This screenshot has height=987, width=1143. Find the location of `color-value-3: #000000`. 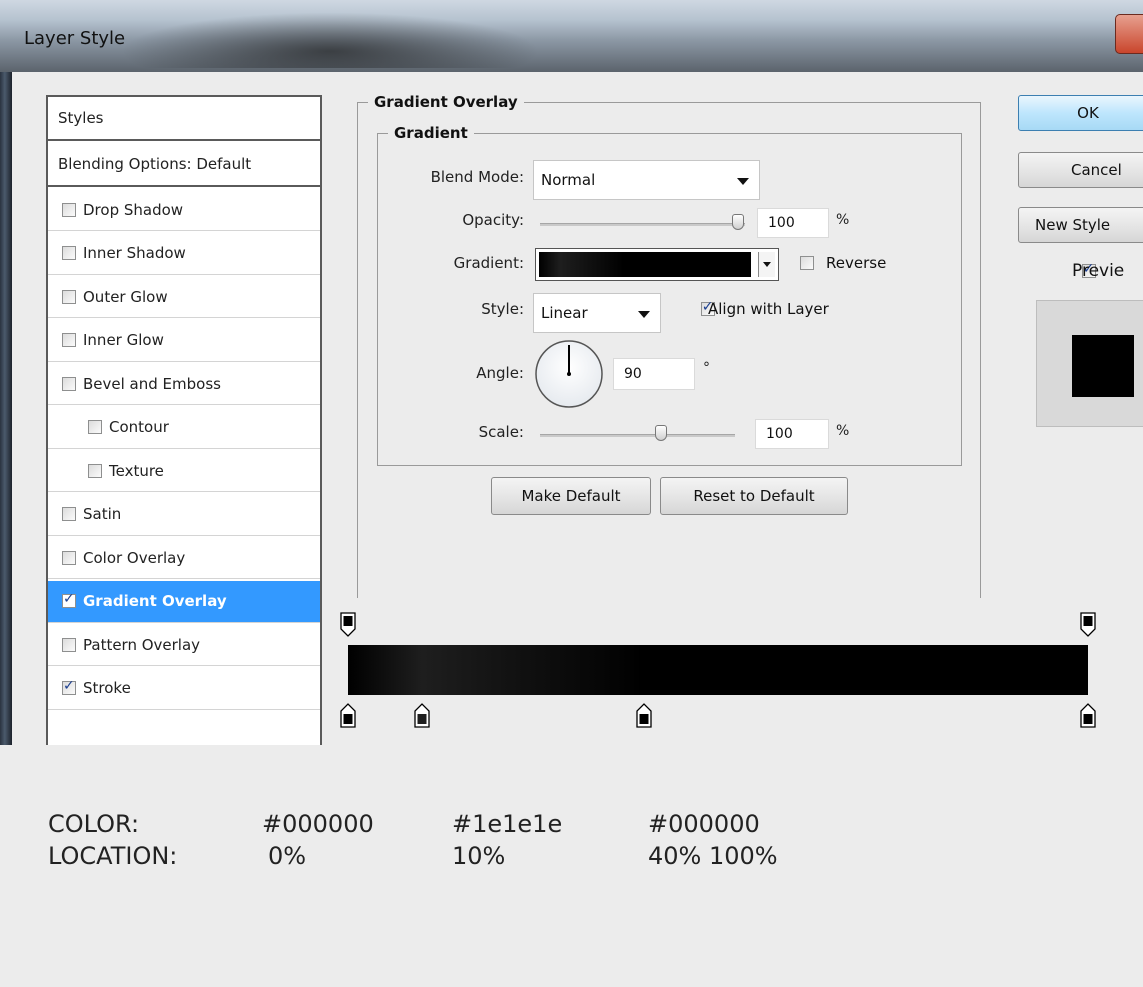

color-value-3: #000000 is located at coordinates (704, 824).